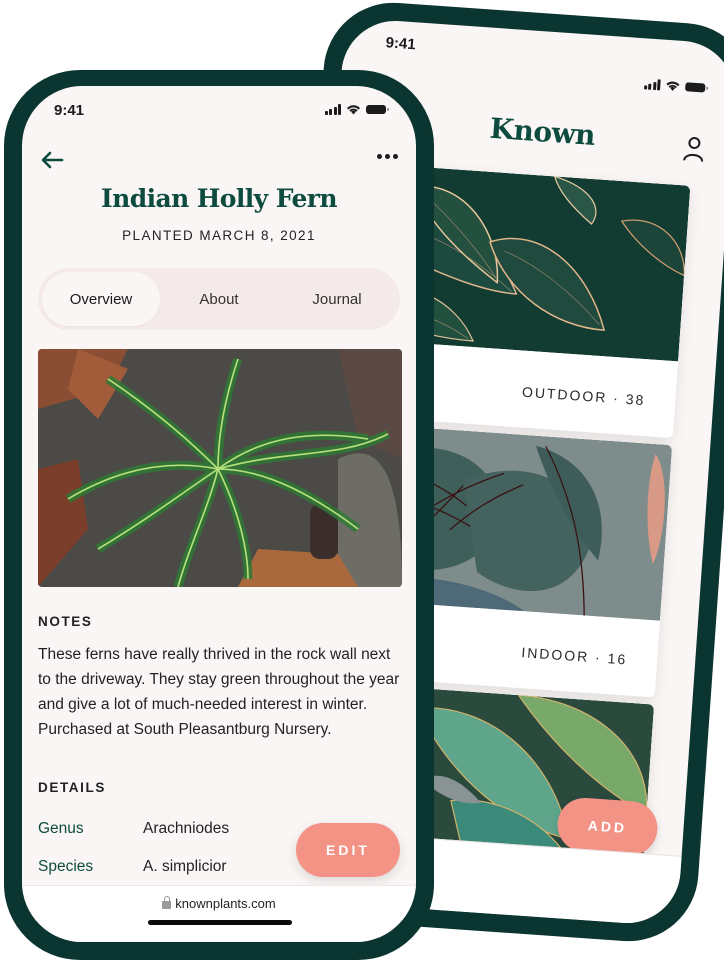 This screenshot has width=724, height=964. What do you see at coordinates (348, 850) in the screenshot?
I see `edit-button: EDIT` at bounding box center [348, 850].